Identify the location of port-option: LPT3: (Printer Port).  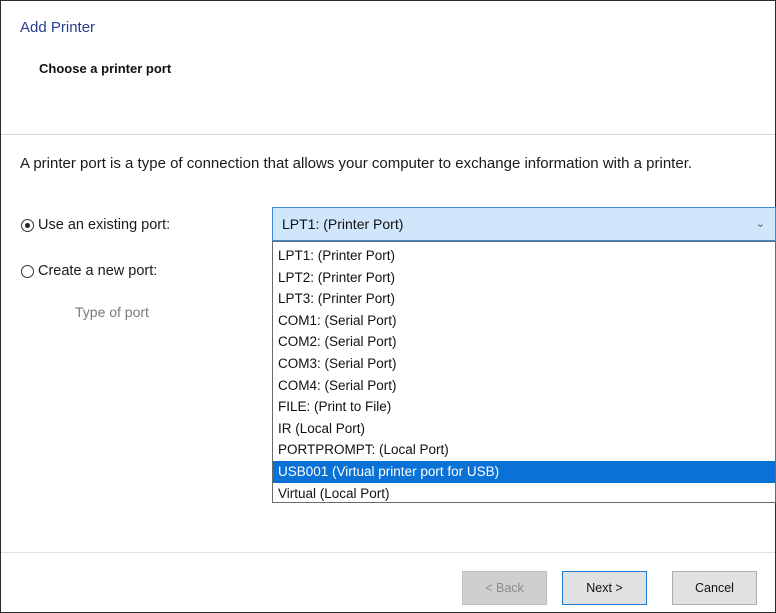
(524, 299).